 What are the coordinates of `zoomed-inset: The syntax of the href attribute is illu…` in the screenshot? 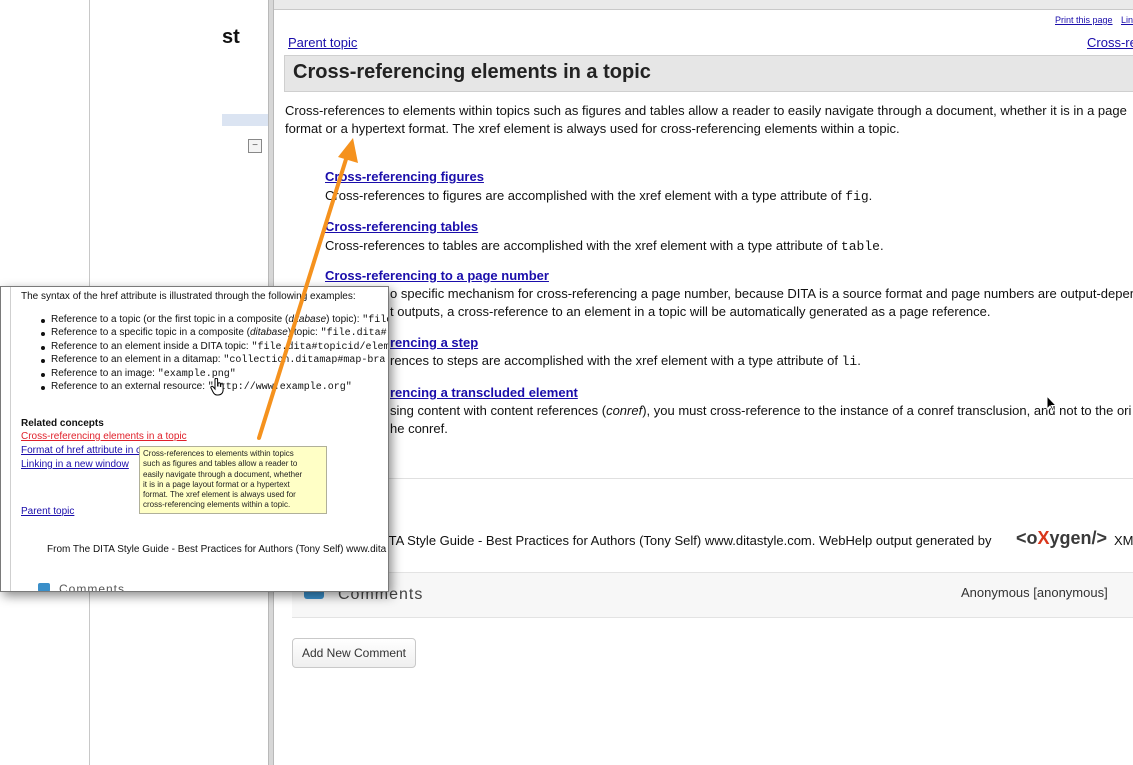 It's located at (194, 439).